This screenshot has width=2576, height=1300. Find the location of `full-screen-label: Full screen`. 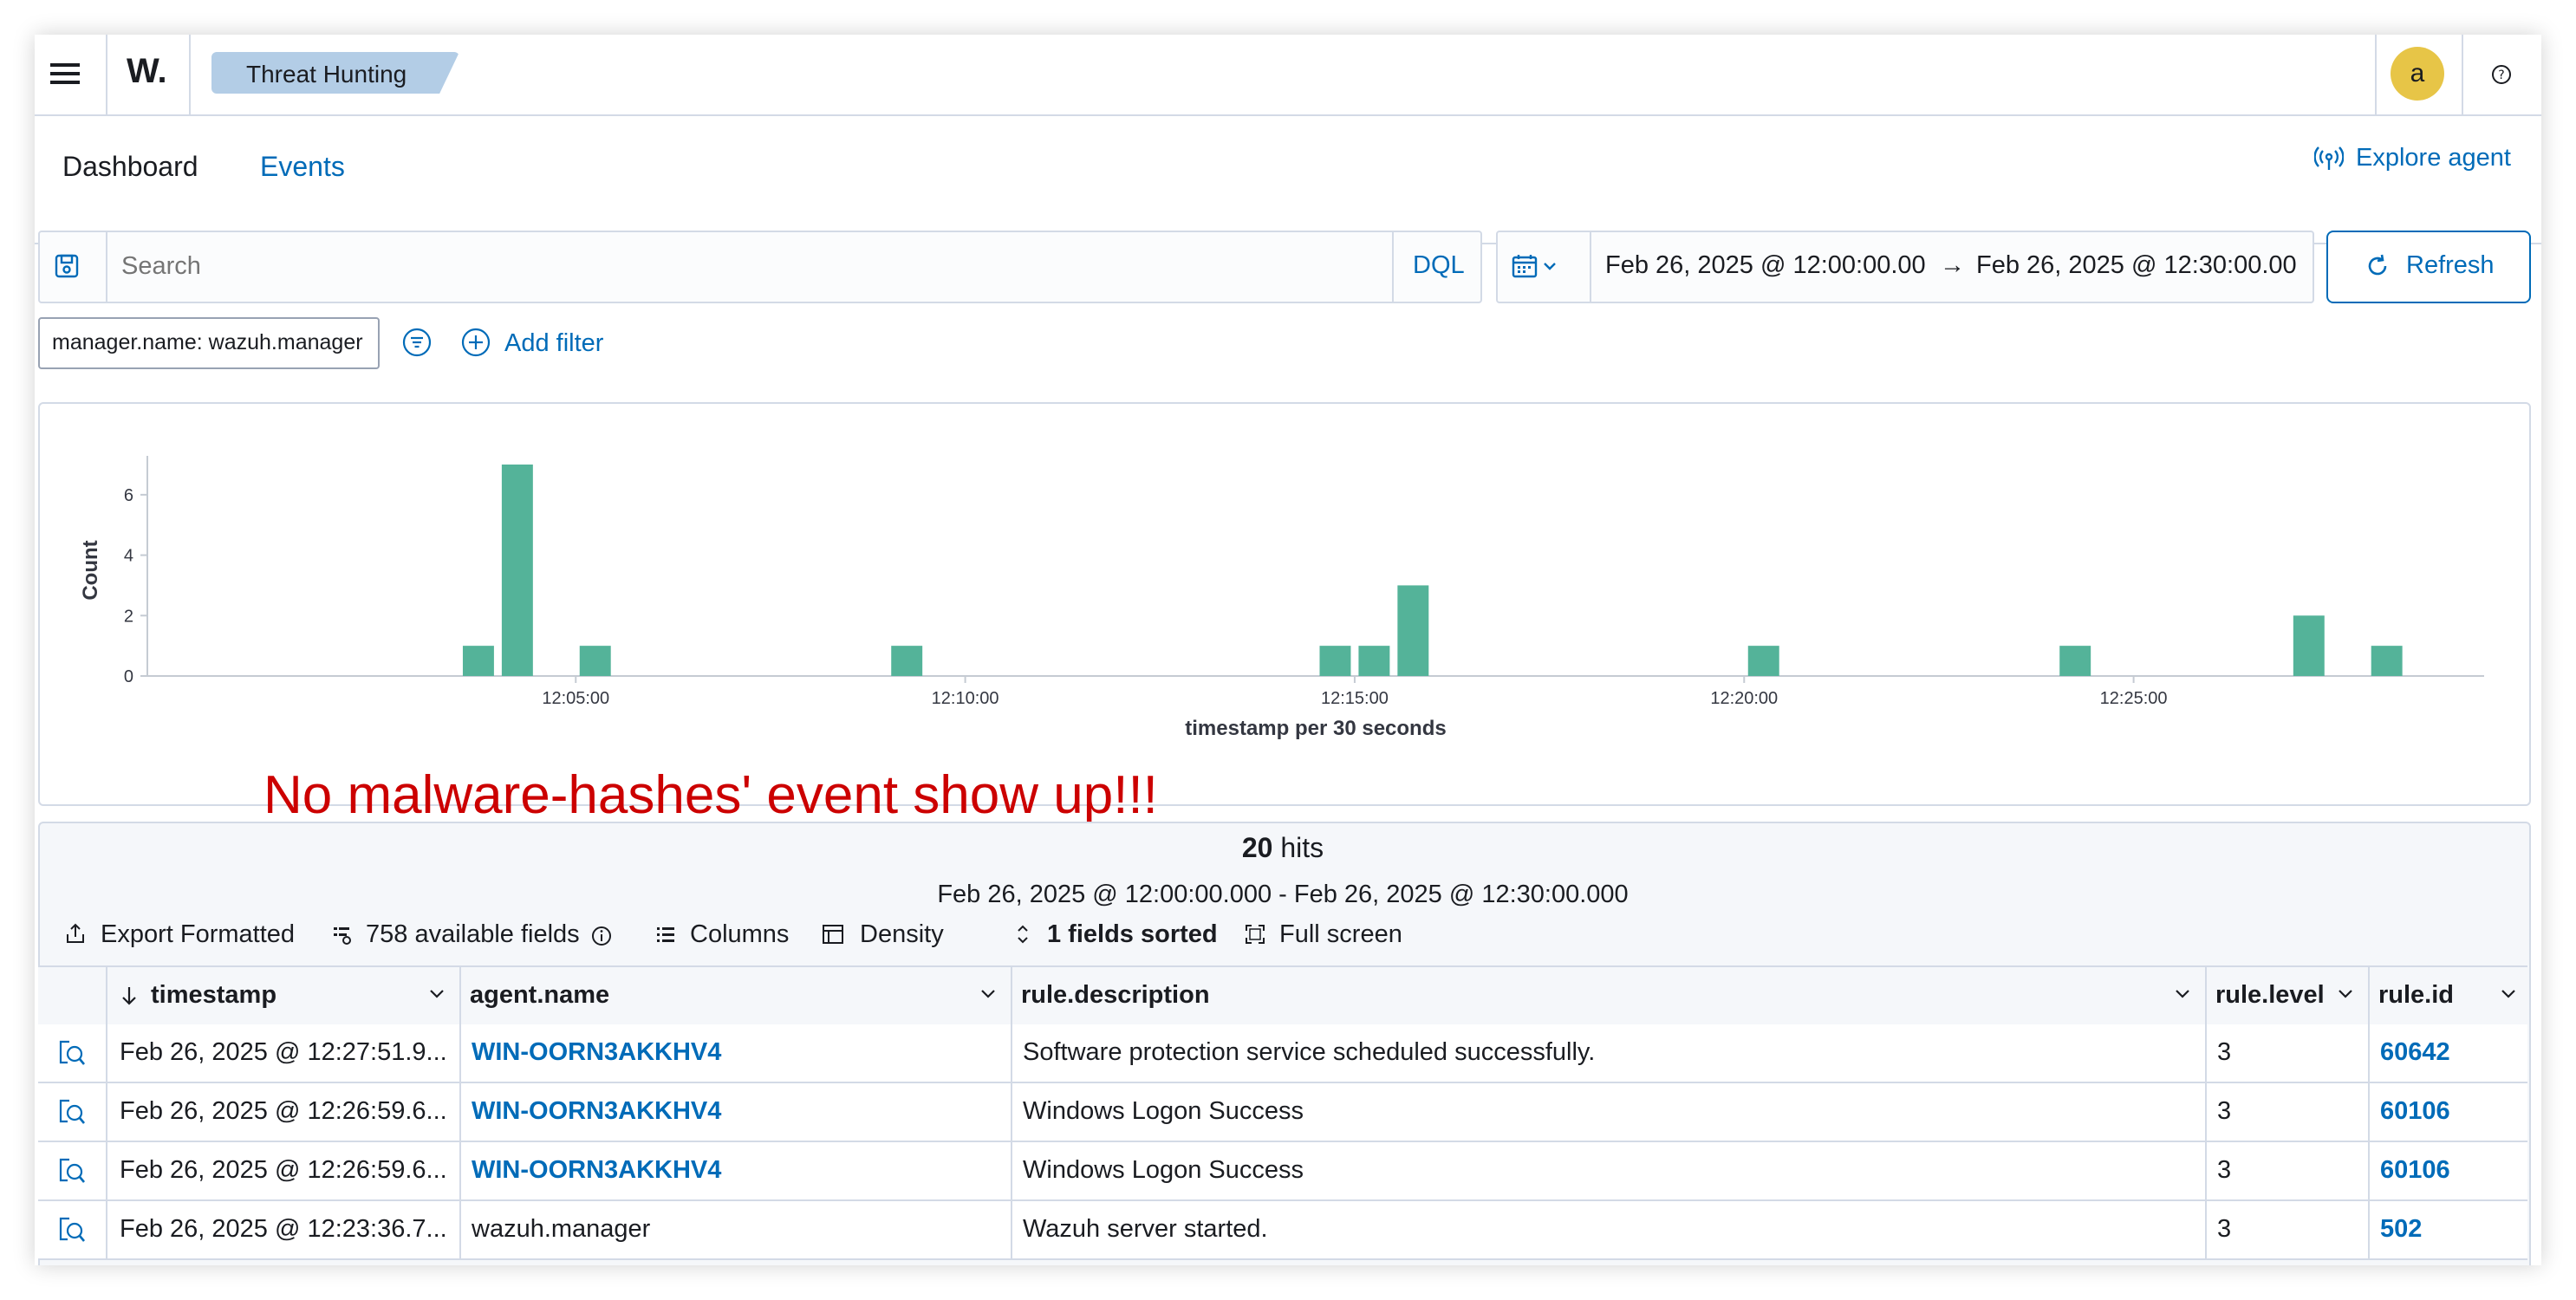

full-screen-label: Full screen is located at coordinates (1340, 934).